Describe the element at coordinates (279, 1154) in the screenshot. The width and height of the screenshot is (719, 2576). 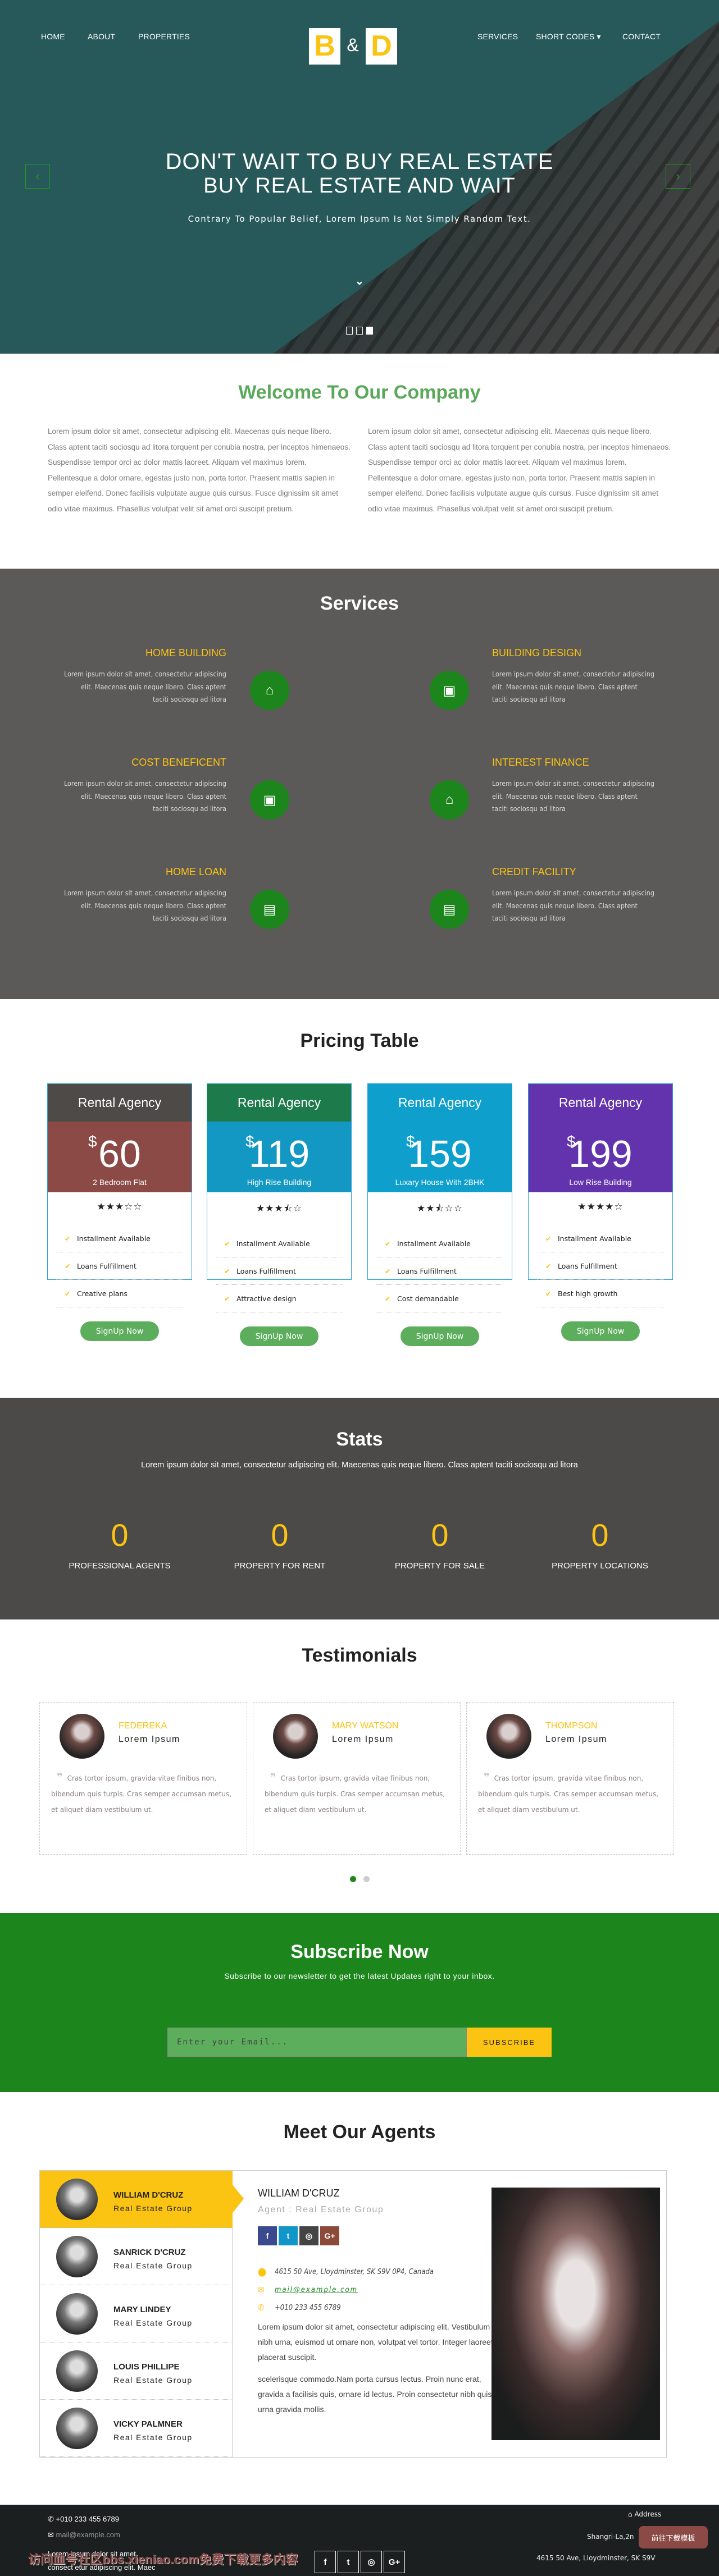
I see `price: 119` at that location.